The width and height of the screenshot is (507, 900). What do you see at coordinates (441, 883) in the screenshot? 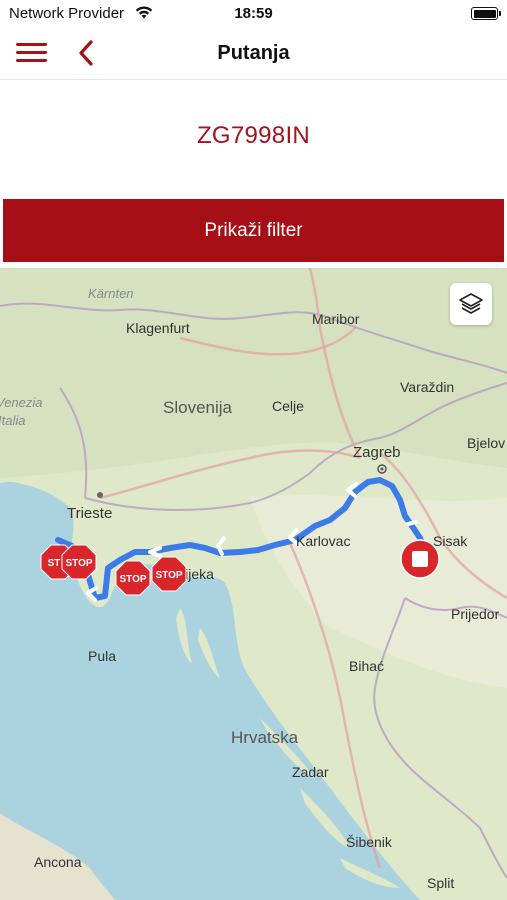
I see `map-label-split: Split` at bounding box center [441, 883].